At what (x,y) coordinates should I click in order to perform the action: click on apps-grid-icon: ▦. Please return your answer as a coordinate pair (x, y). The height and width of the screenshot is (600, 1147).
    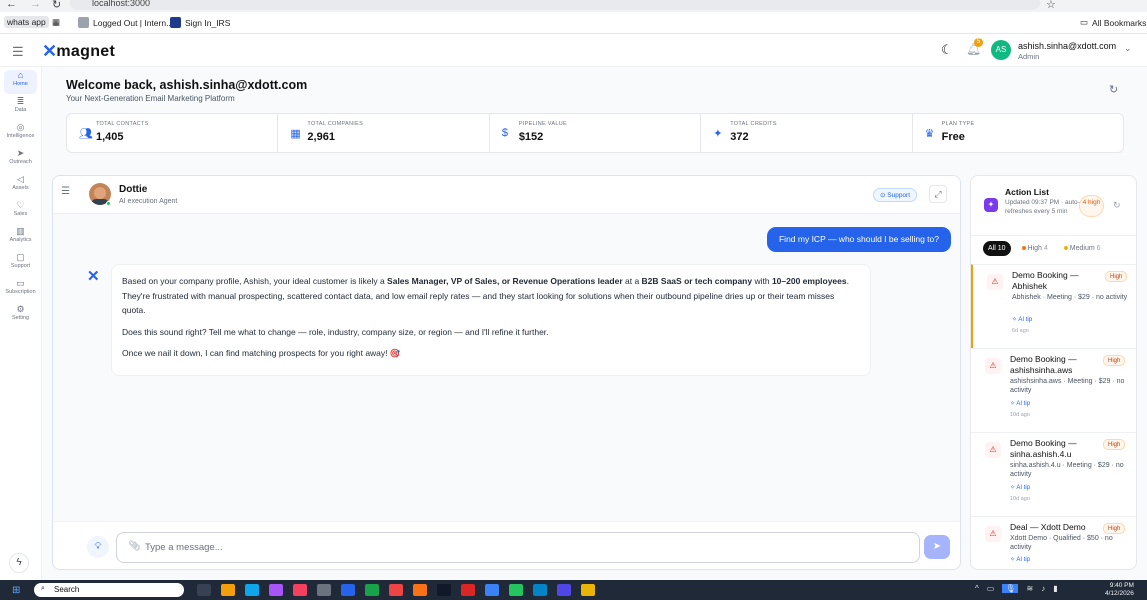
    Looking at the image, I should click on (56, 22).